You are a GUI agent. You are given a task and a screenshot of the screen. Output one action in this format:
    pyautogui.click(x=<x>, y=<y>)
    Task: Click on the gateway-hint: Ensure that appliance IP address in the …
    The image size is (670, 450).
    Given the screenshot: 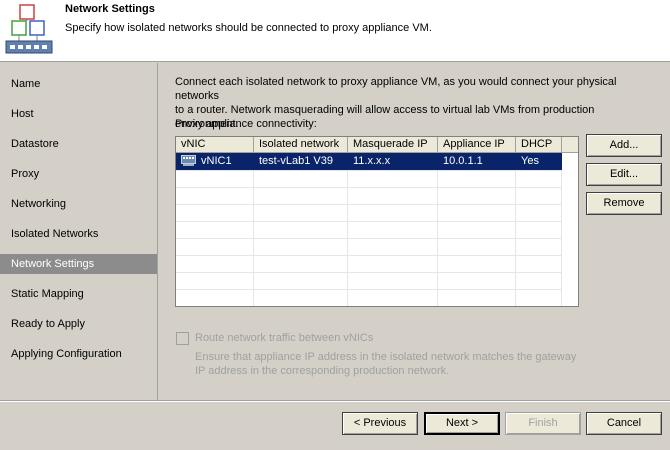 What is the action you would take?
    pyautogui.click(x=395, y=364)
    